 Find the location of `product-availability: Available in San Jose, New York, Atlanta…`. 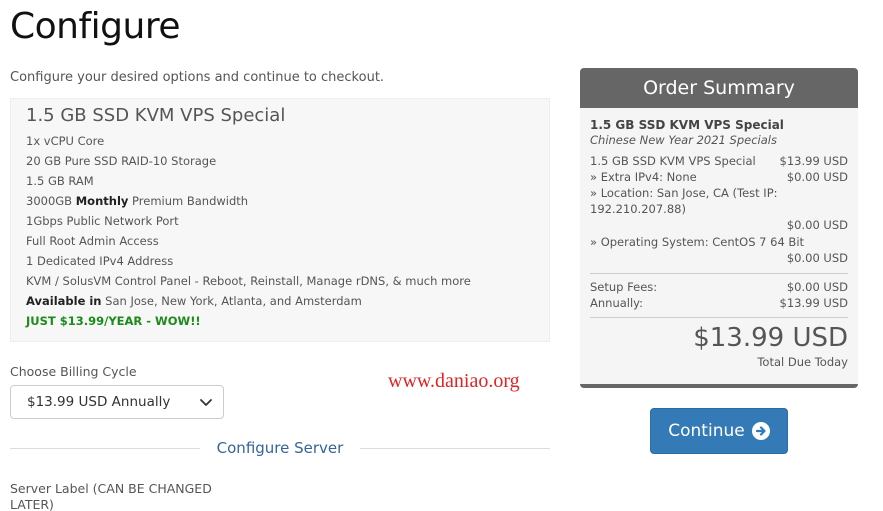

product-availability: Available in San Jose, New York, Atlanta… is located at coordinates (280, 301).